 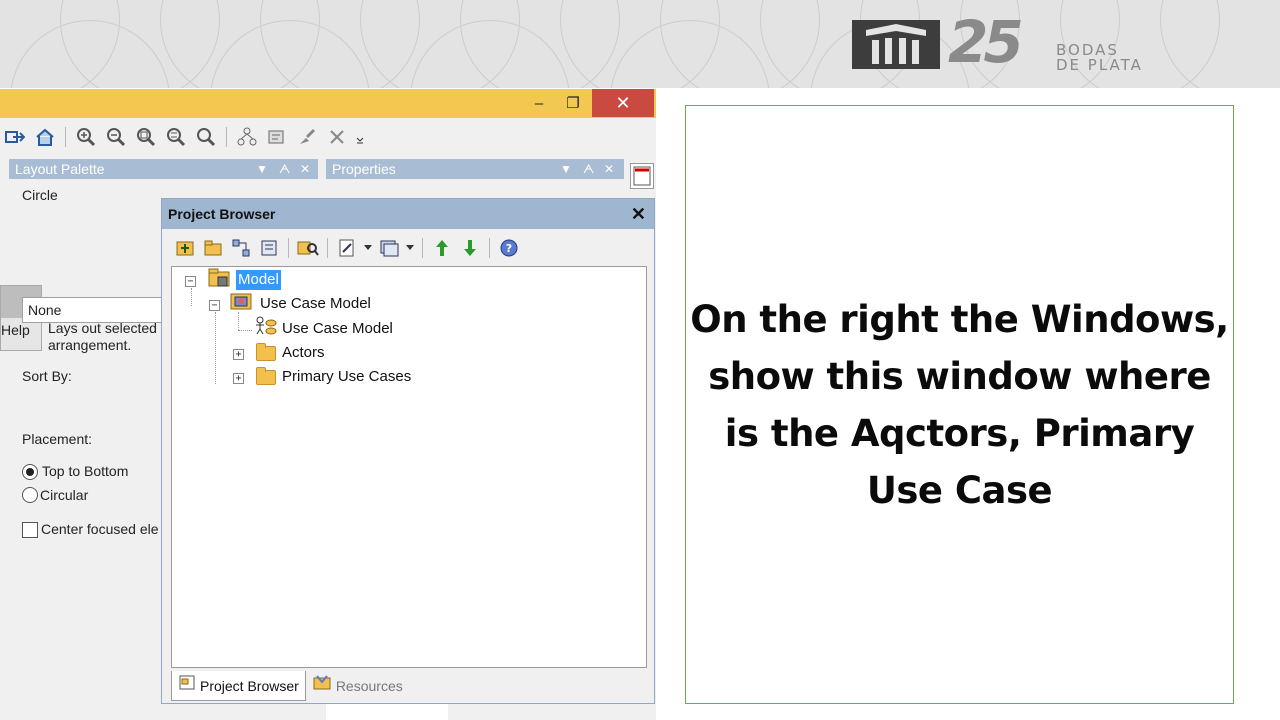 I want to click on notes-icon, so click(x=642, y=176).